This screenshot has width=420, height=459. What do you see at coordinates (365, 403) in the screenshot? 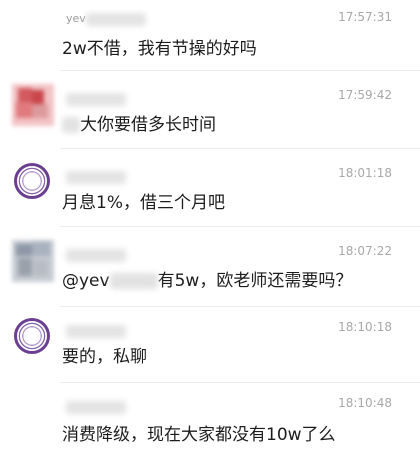
I see `message-time: 18:10:48` at bounding box center [365, 403].